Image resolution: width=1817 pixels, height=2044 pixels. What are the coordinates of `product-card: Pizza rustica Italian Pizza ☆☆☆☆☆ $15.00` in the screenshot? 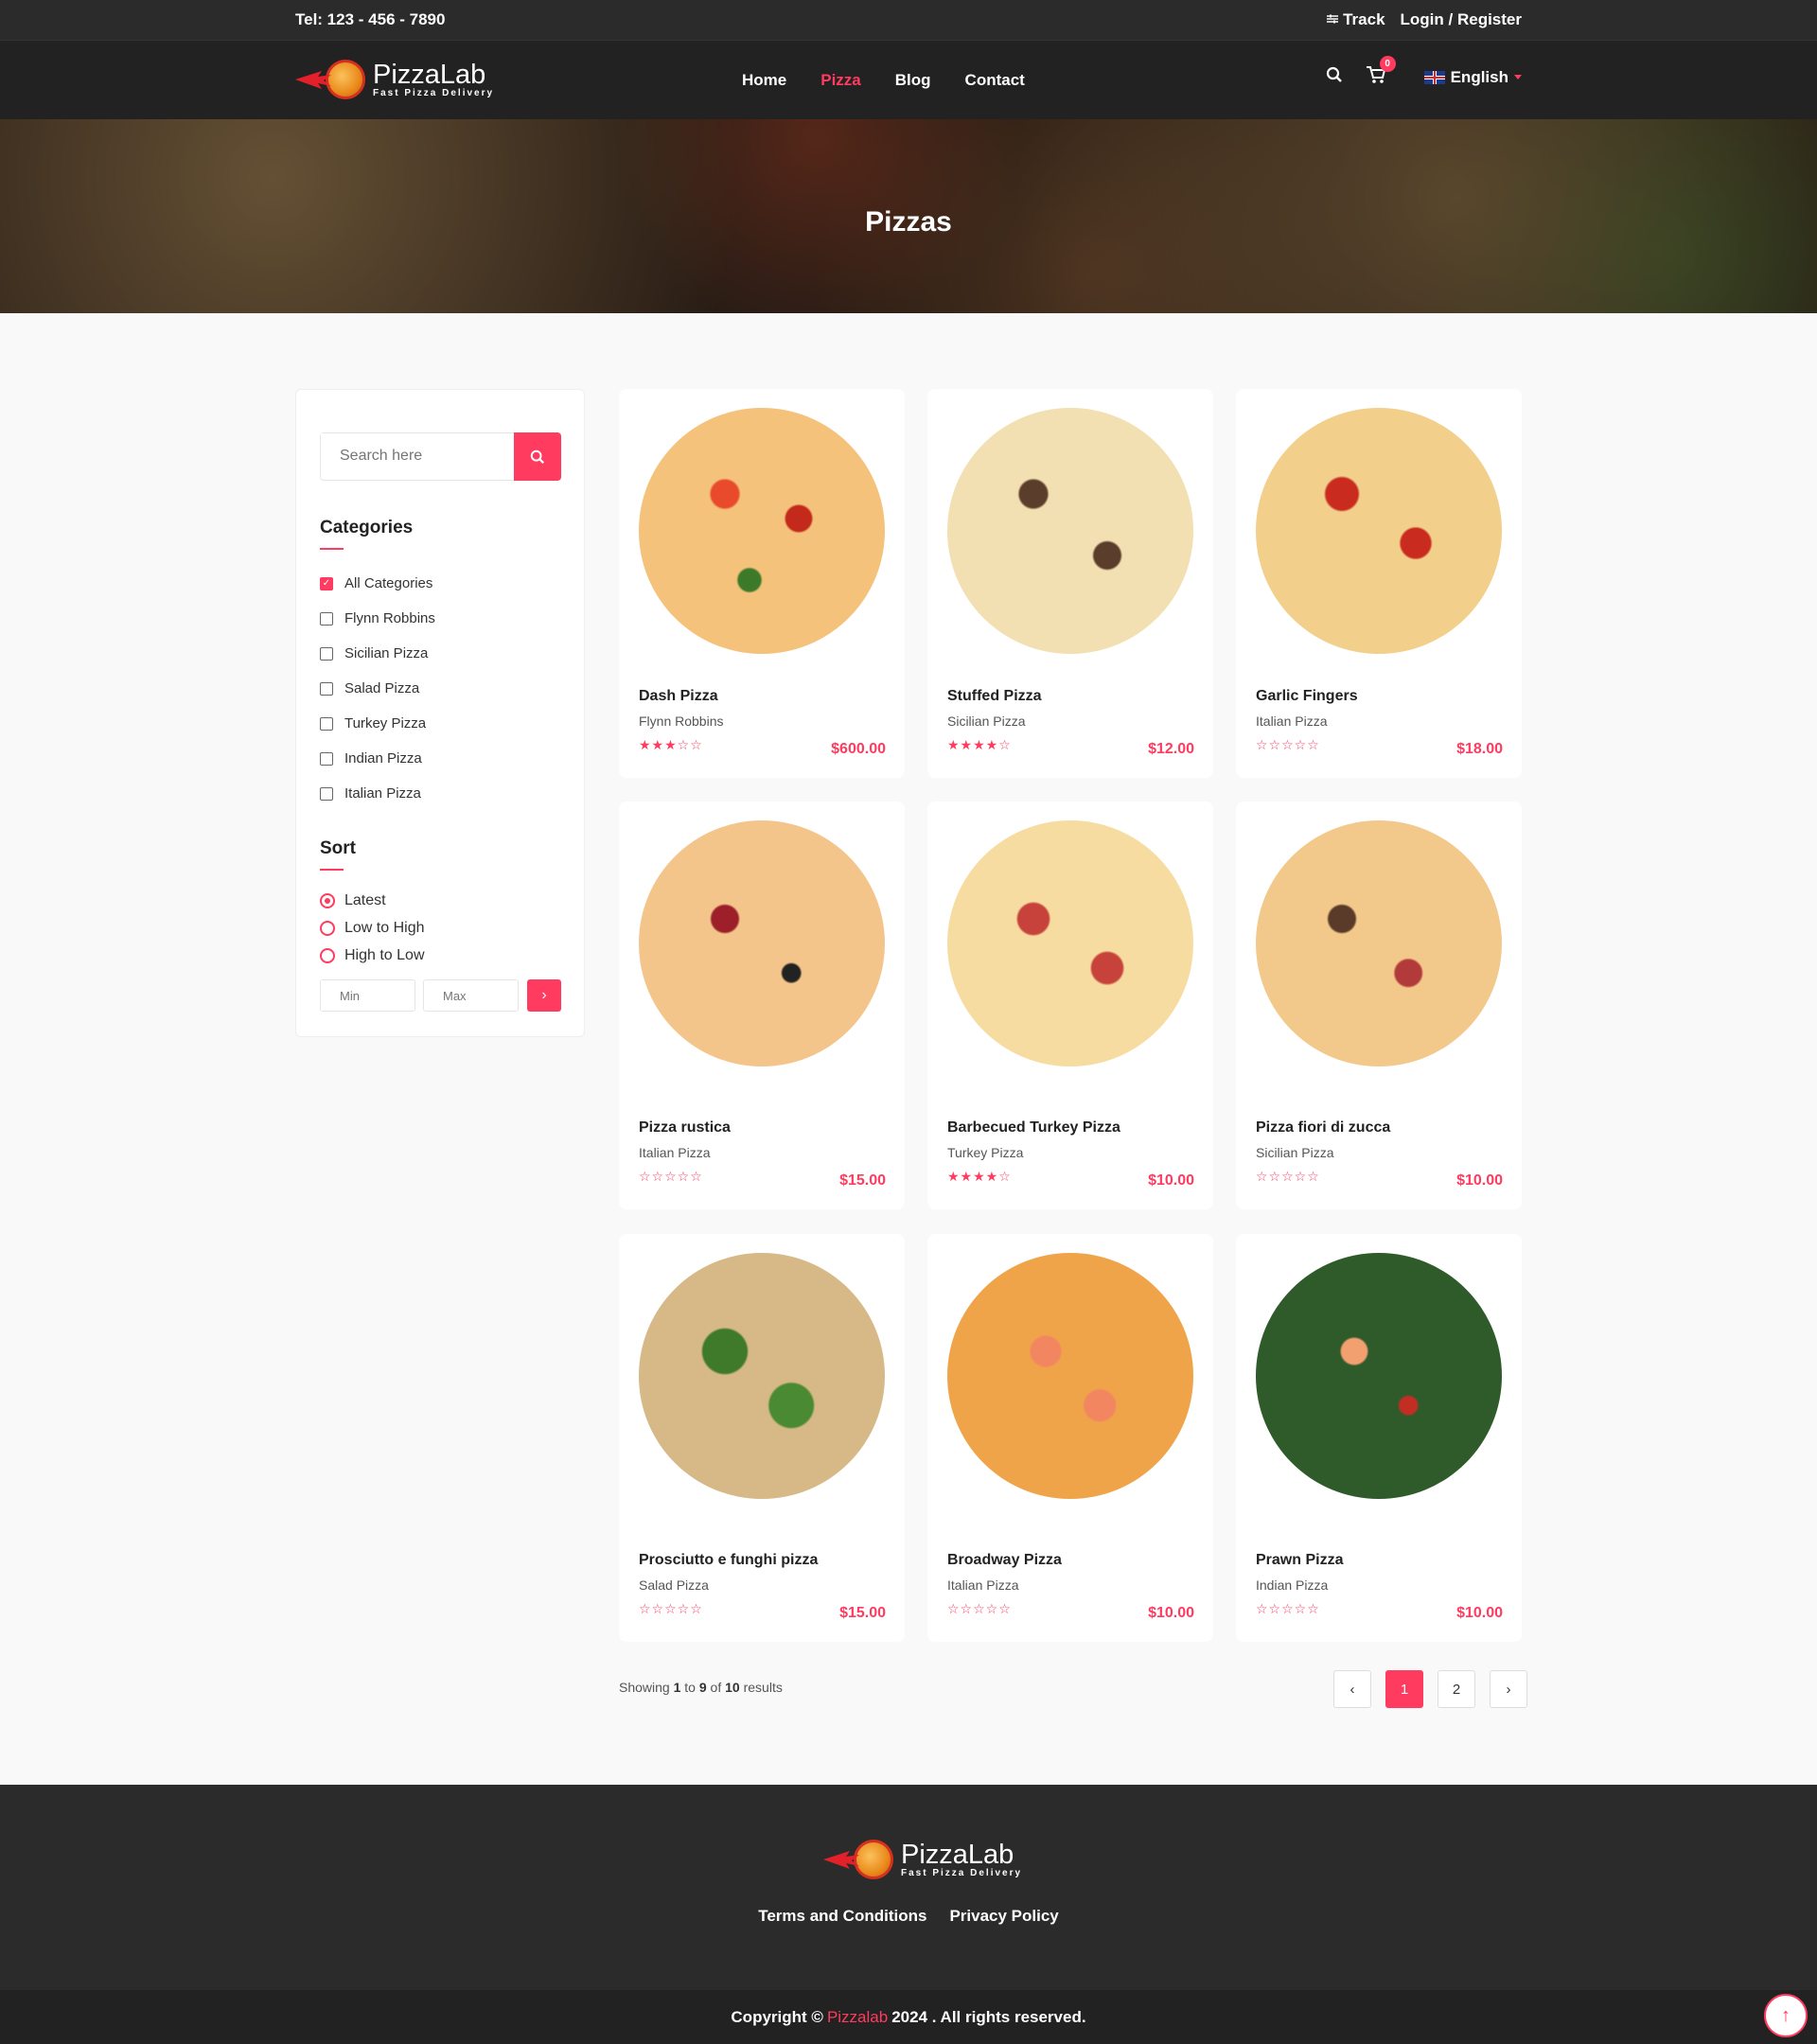 It's located at (762, 1005).